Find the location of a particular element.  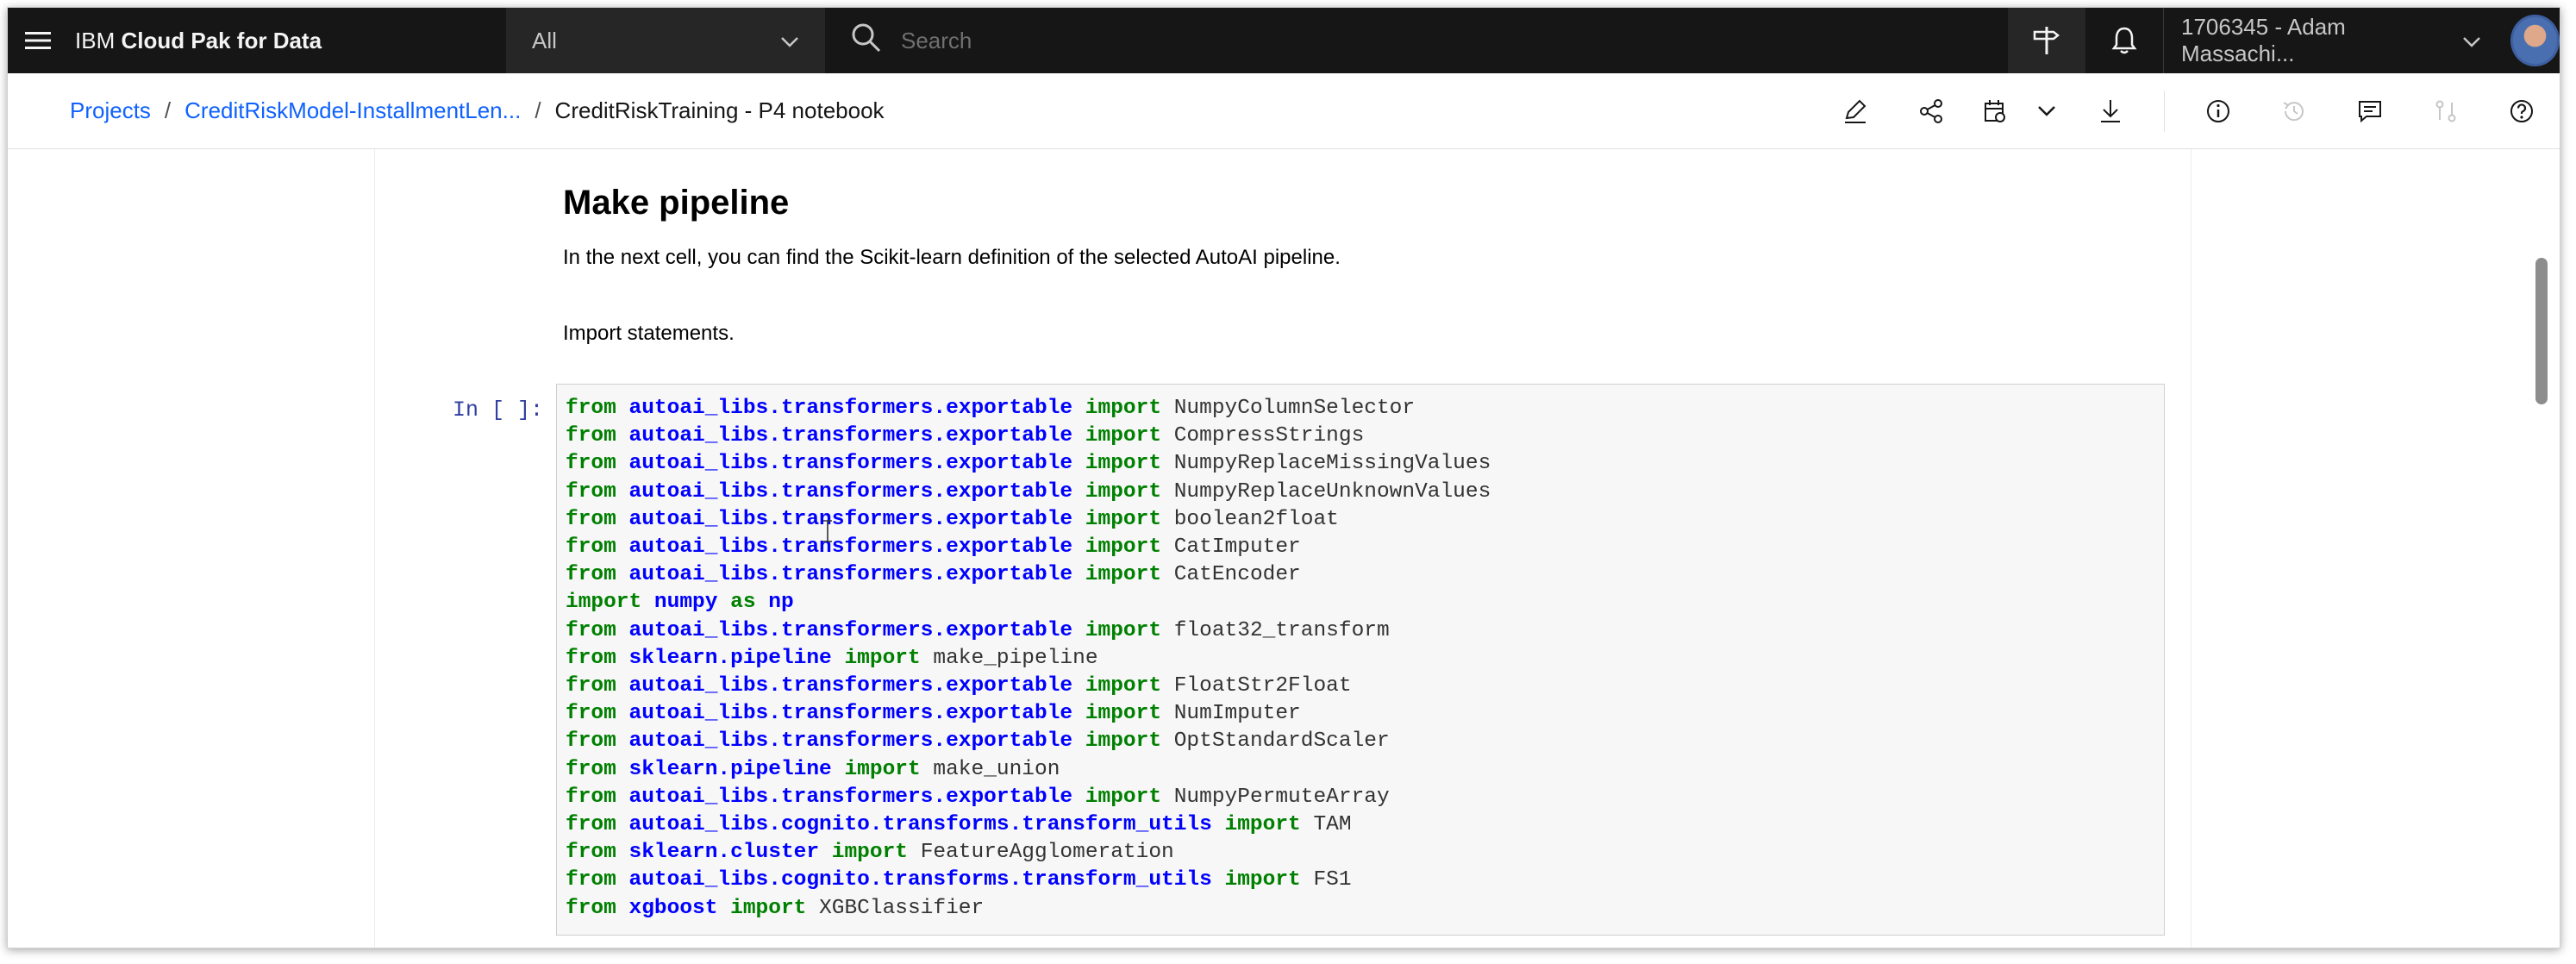

breadcrumb-current: CreditRiskTraining - P4 notebook is located at coordinates (719, 110).